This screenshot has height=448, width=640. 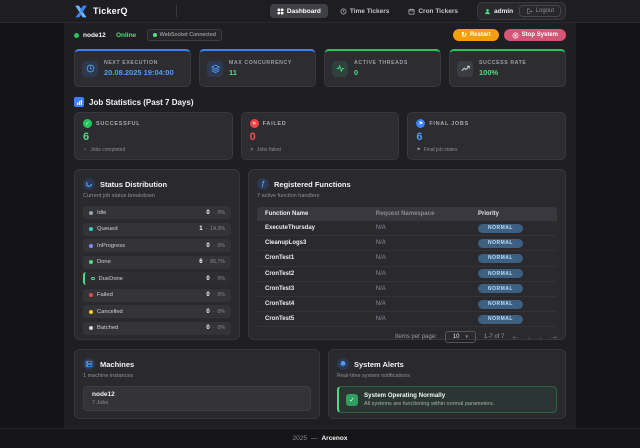 I want to click on stat-card-success-rate: SUCCESS RATE 100%, so click(x=507, y=68).